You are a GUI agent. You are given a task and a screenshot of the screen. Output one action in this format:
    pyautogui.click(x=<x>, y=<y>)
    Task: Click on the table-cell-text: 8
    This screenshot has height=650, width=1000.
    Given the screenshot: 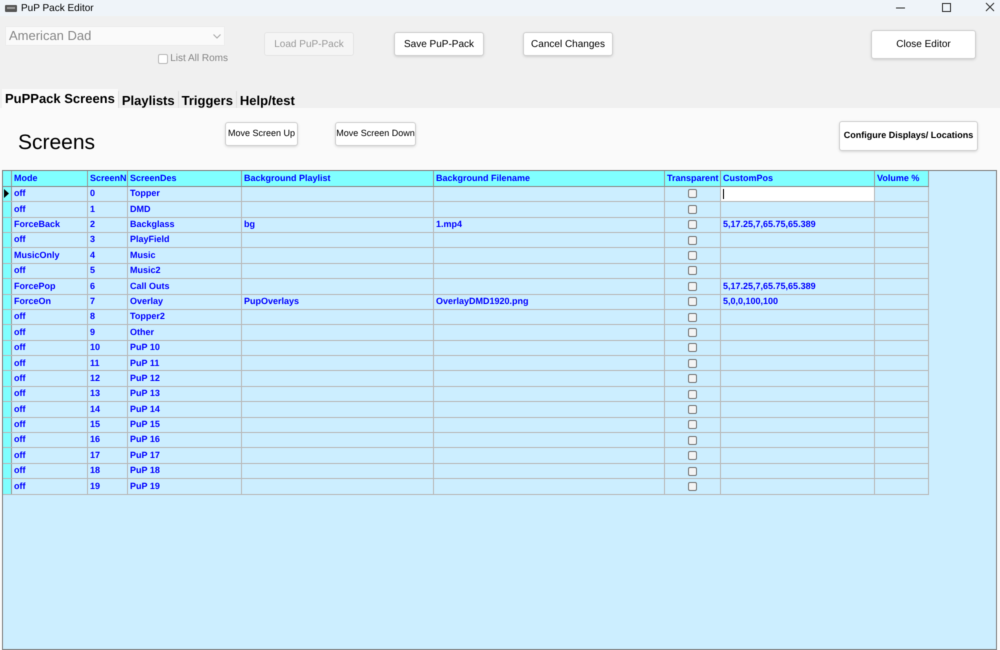 What is the action you would take?
    pyautogui.click(x=93, y=317)
    